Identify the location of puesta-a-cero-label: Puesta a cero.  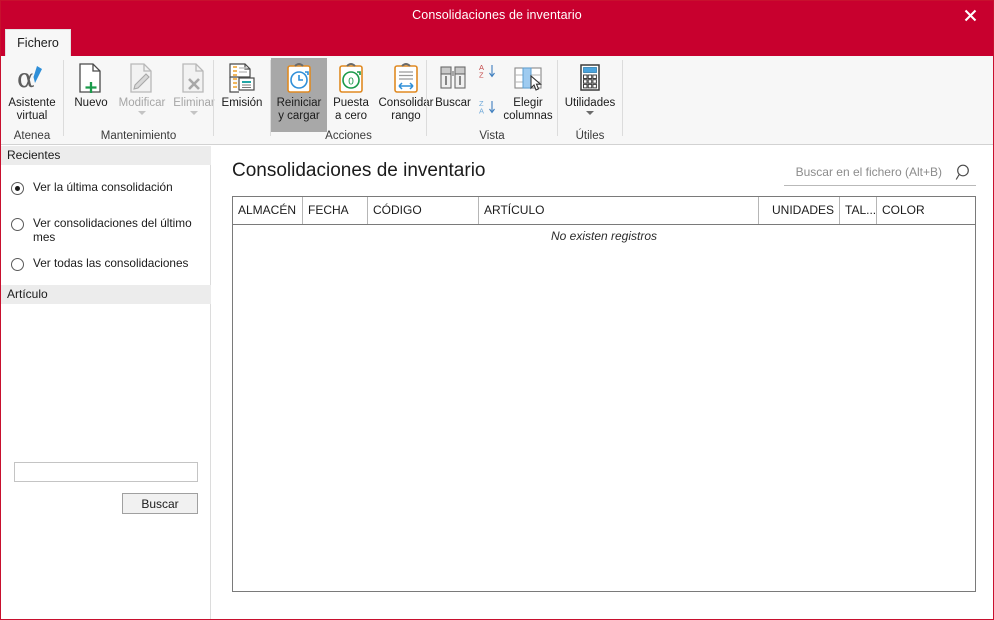
(351, 109).